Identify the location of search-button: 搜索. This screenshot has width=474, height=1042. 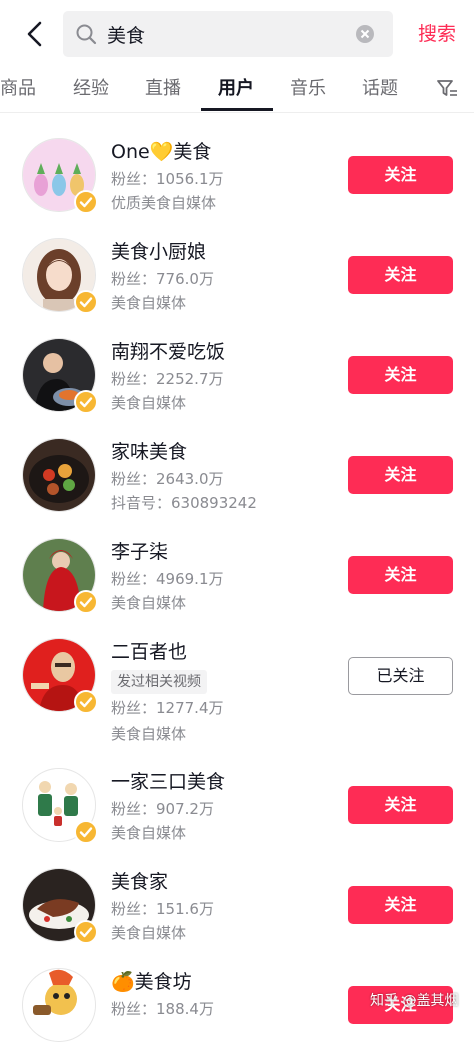
(437, 34).